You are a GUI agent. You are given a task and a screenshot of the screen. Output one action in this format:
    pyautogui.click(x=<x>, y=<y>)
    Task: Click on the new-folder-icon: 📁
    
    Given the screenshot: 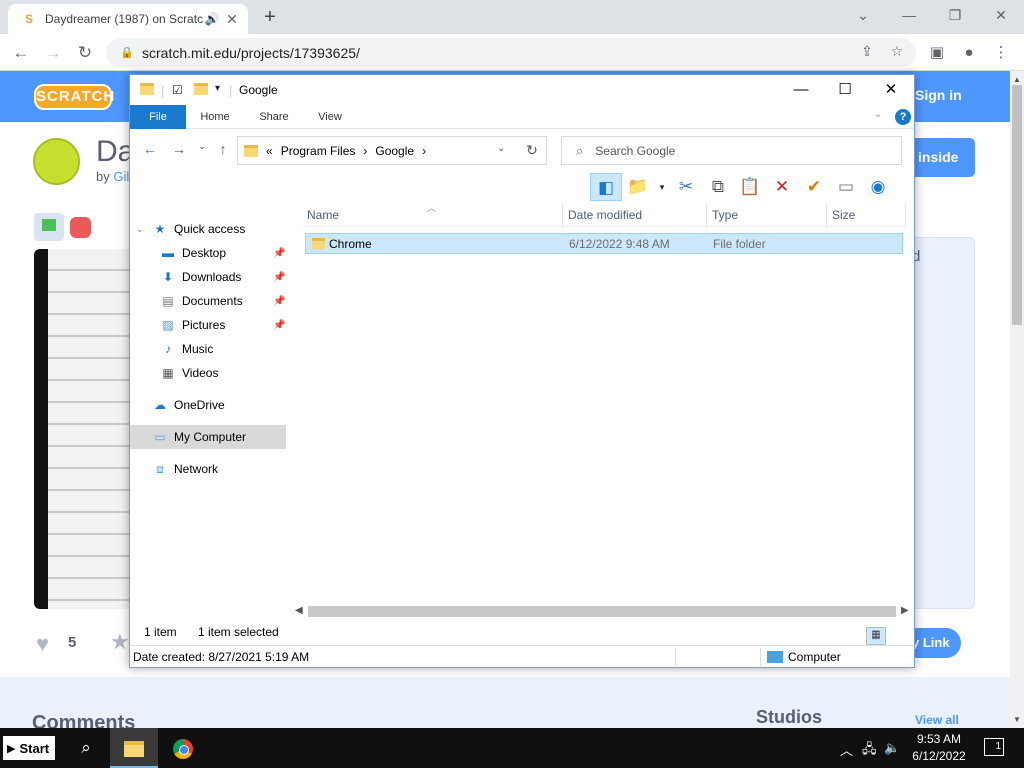 What is the action you would take?
    pyautogui.click(x=638, y=187)
    